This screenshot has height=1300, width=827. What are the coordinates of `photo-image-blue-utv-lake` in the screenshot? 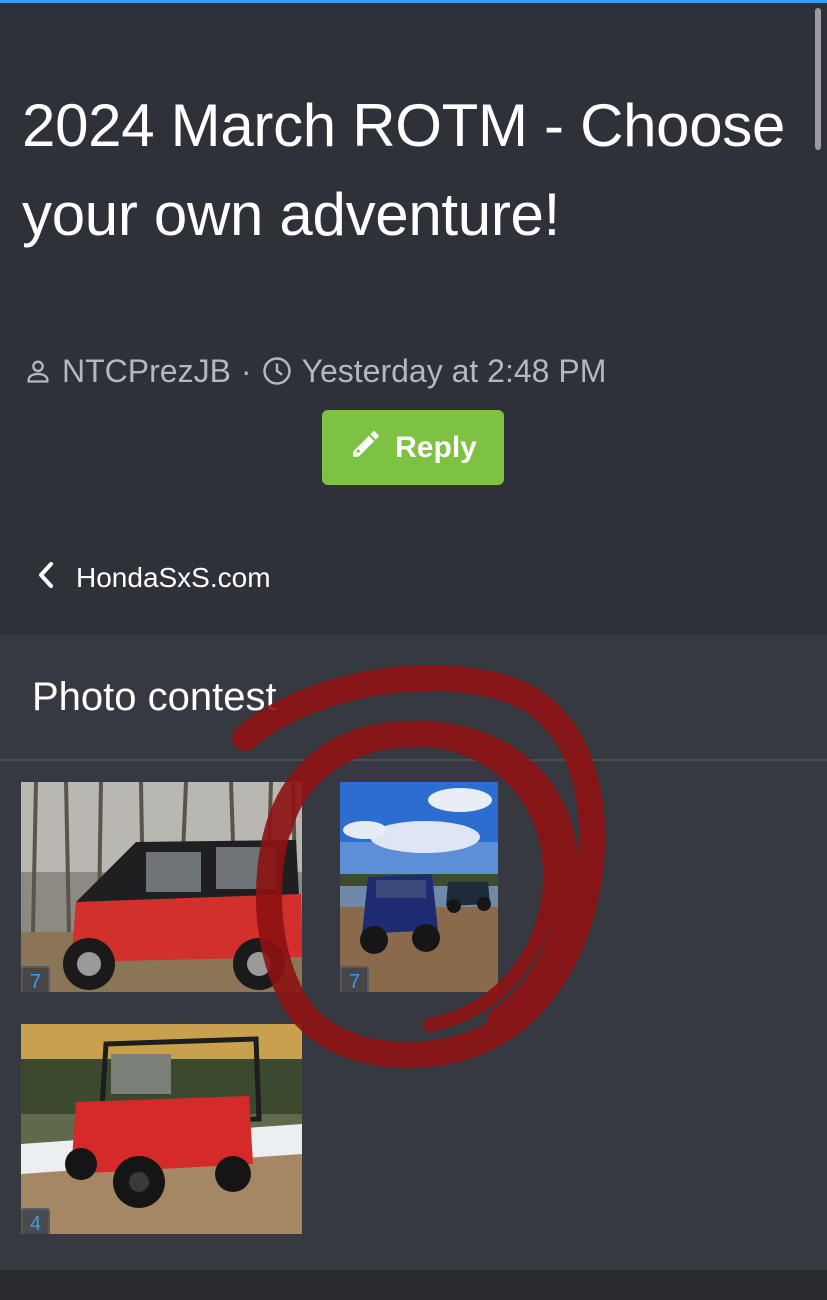 It's located at (419, 887).